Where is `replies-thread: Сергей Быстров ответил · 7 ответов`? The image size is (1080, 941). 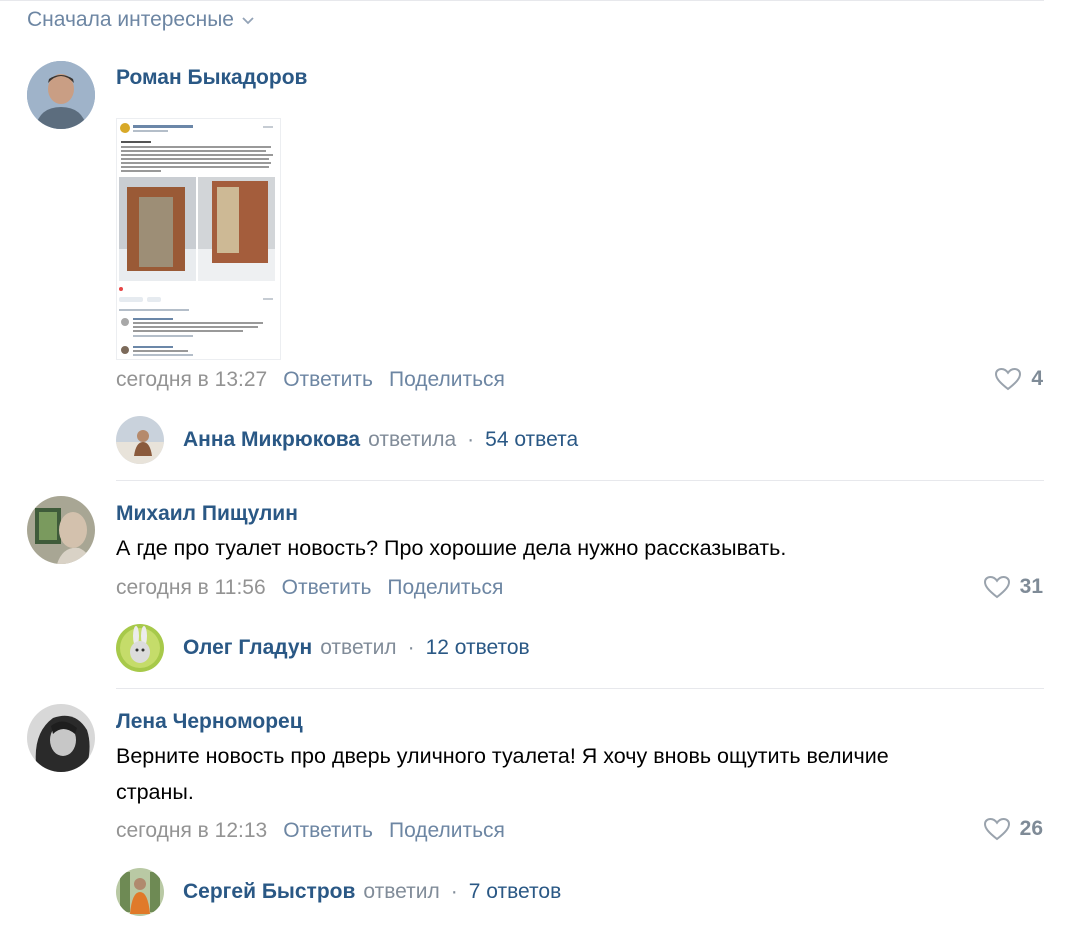
replies-thread: Сергей Быстров ответил · 7 ответов is located at coordinates (338, 892).